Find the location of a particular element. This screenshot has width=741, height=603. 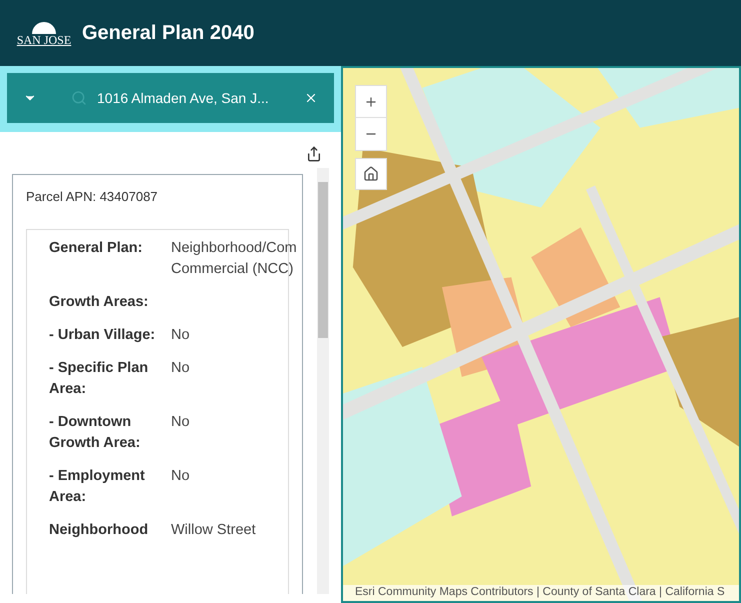

attribute-label: Growth Areas: is located at coordinates (99, 302).